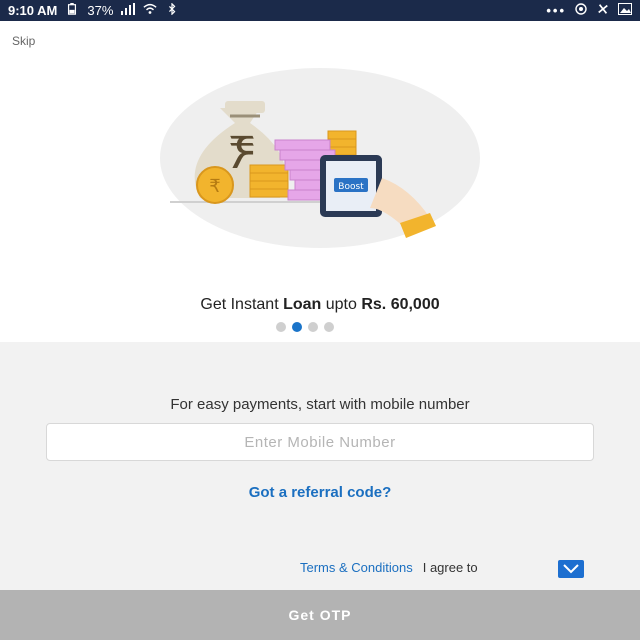 The height and width of the screenshot is (640, 640). What do you see at coordinates (320, 442) in the screenshot?
I see `mobile-number-input` at bounding box center [320, 442].